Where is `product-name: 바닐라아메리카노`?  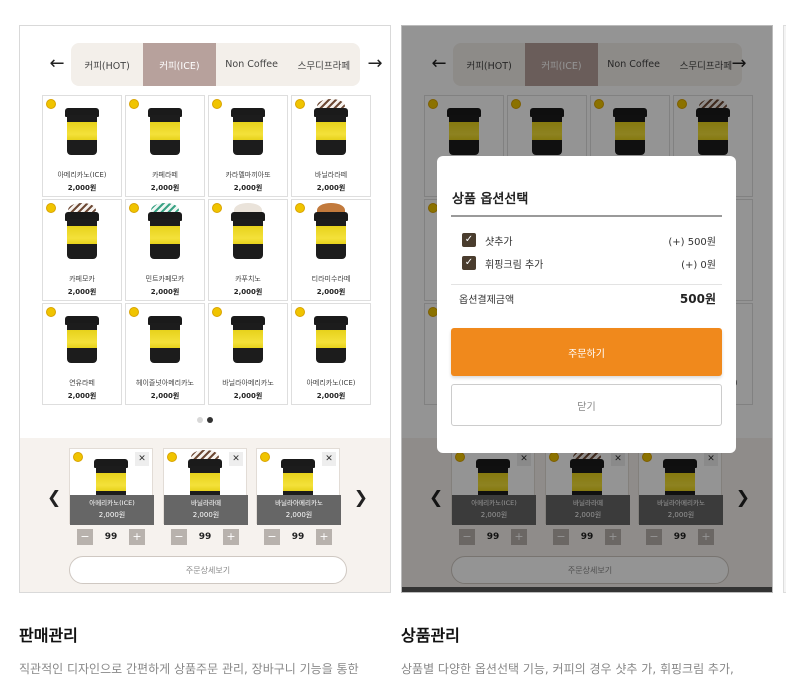
product-name: 바닐라아메리카노 is located at coordinates (248, 383).